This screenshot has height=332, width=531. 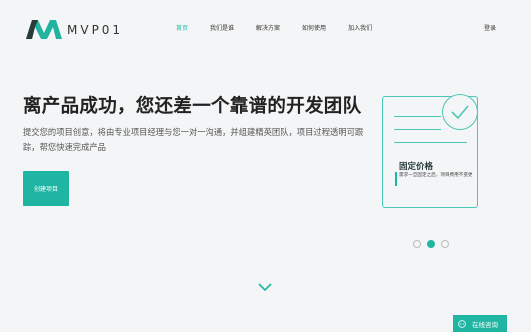 I want to click on nav-item-about: 我们是谁, so click(x=222, y=29).